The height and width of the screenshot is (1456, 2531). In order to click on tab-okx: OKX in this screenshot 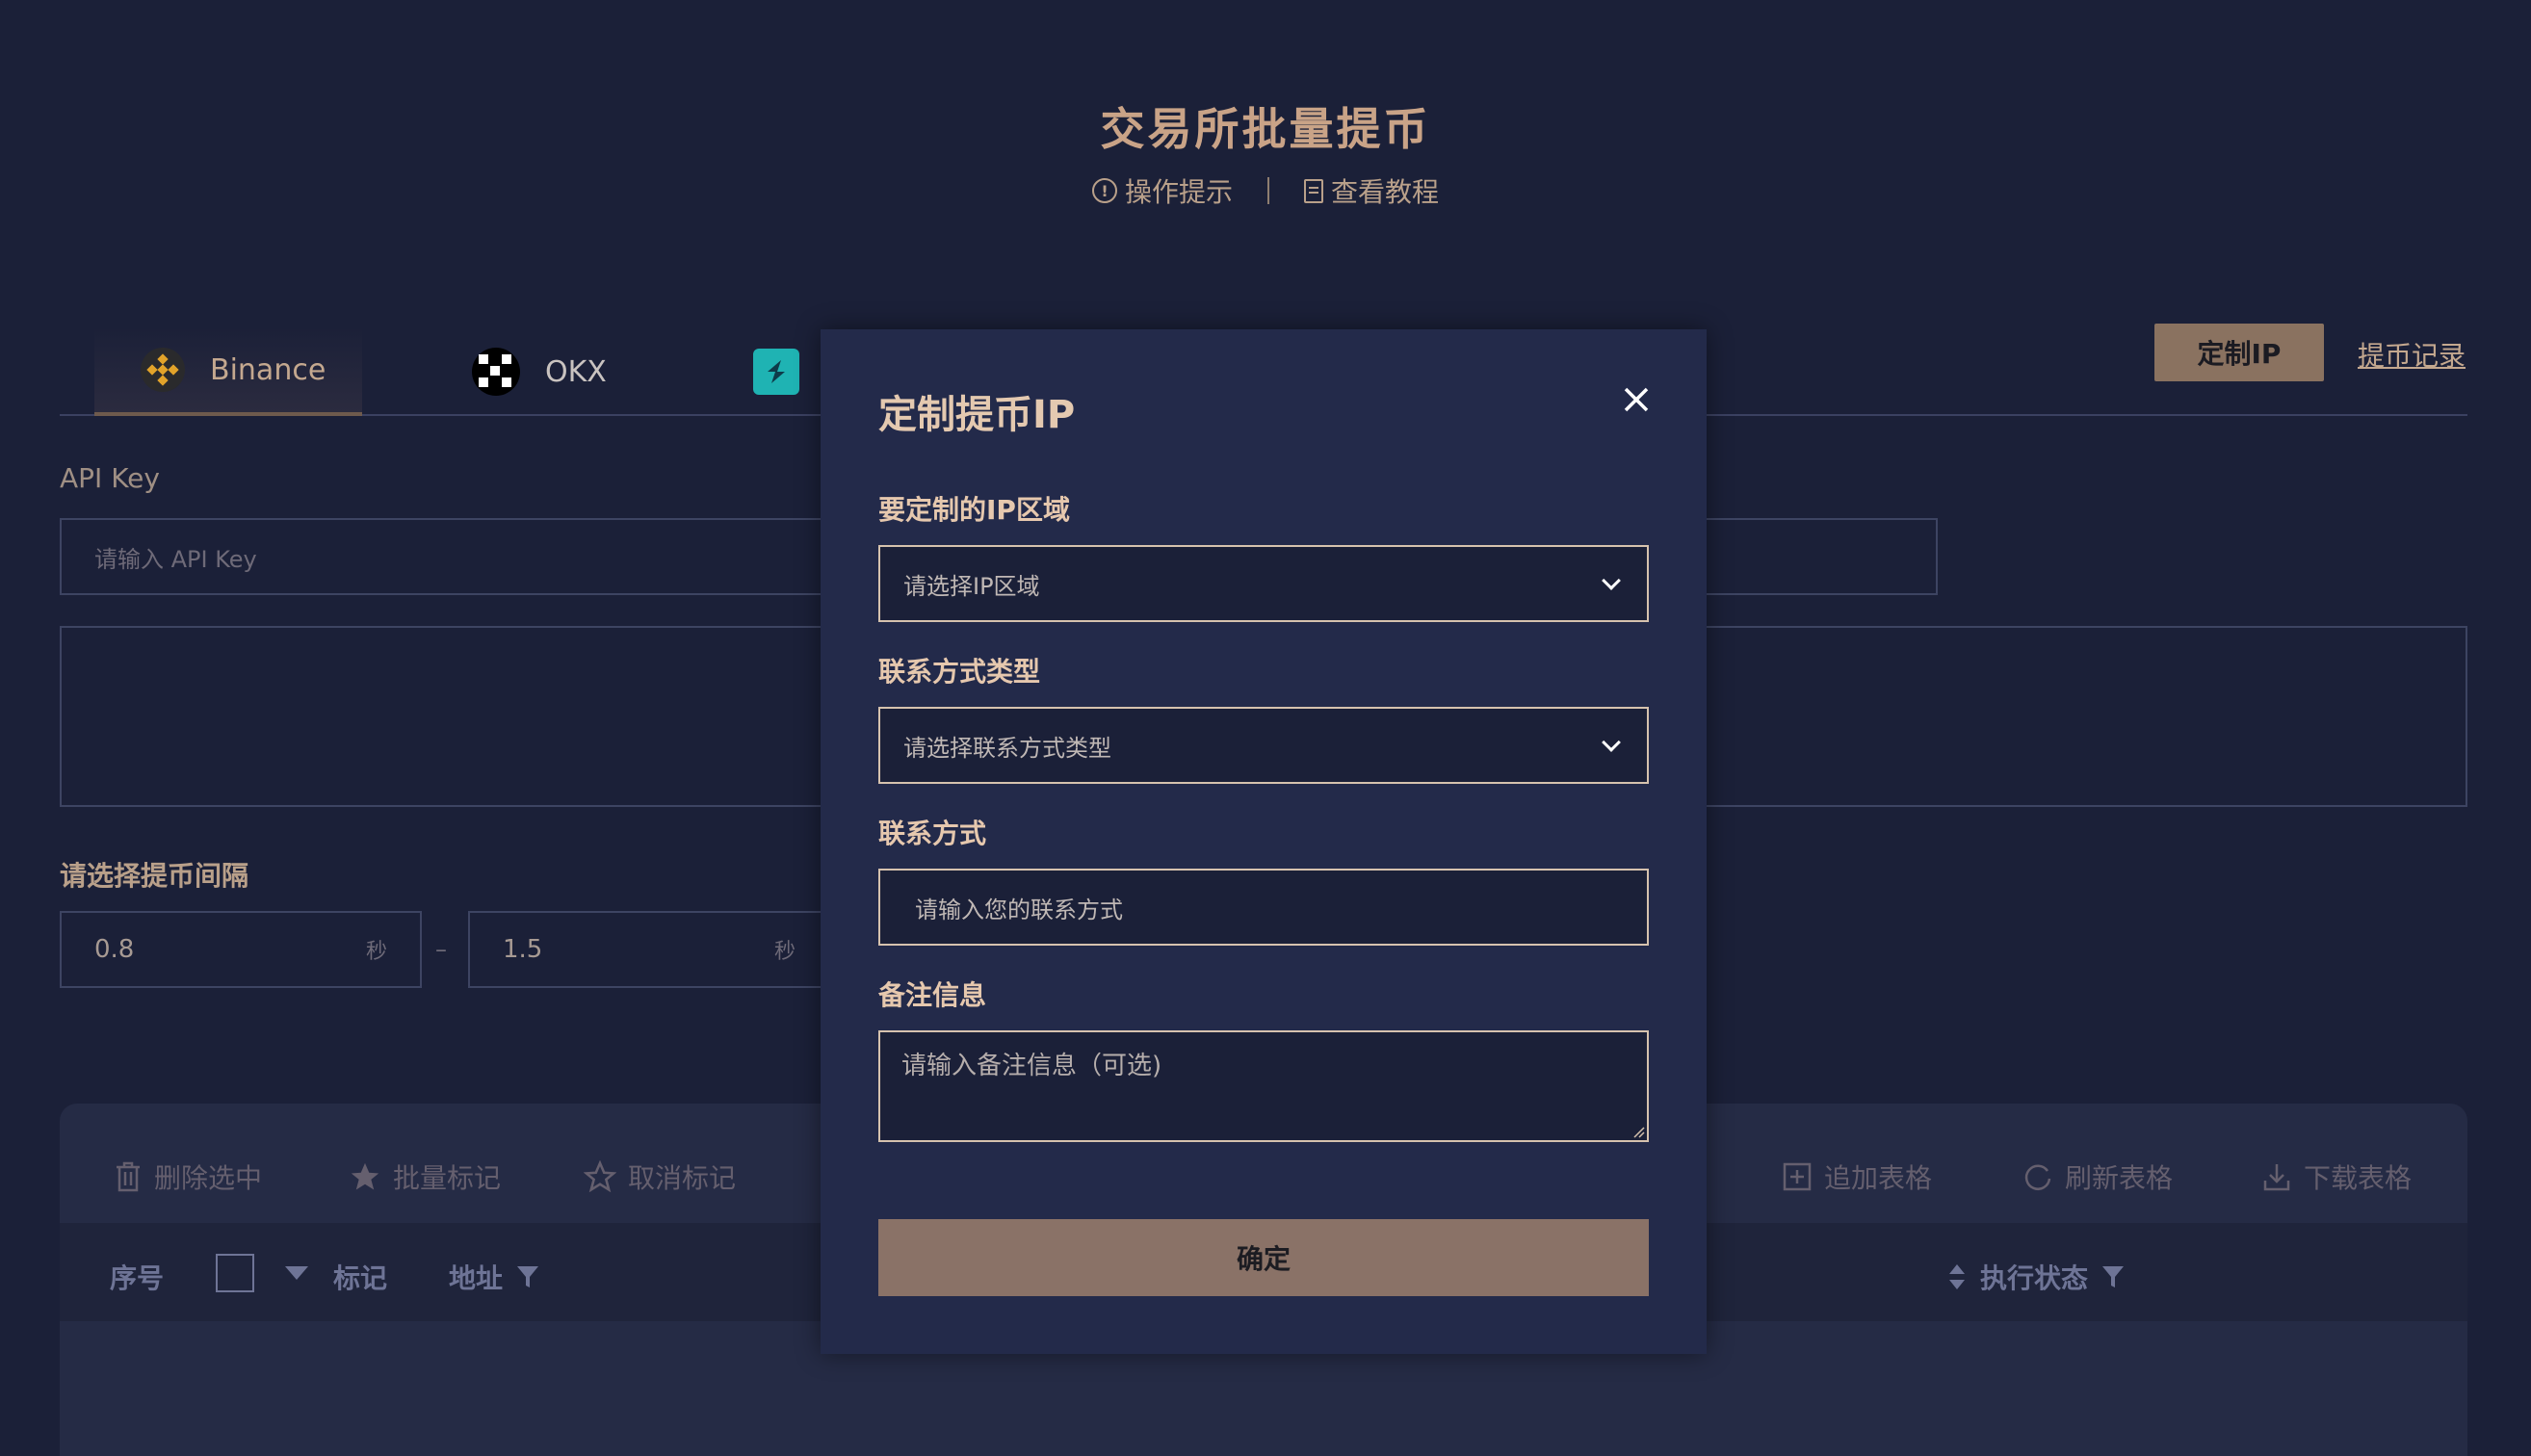, I will do `click(560, 371)`.